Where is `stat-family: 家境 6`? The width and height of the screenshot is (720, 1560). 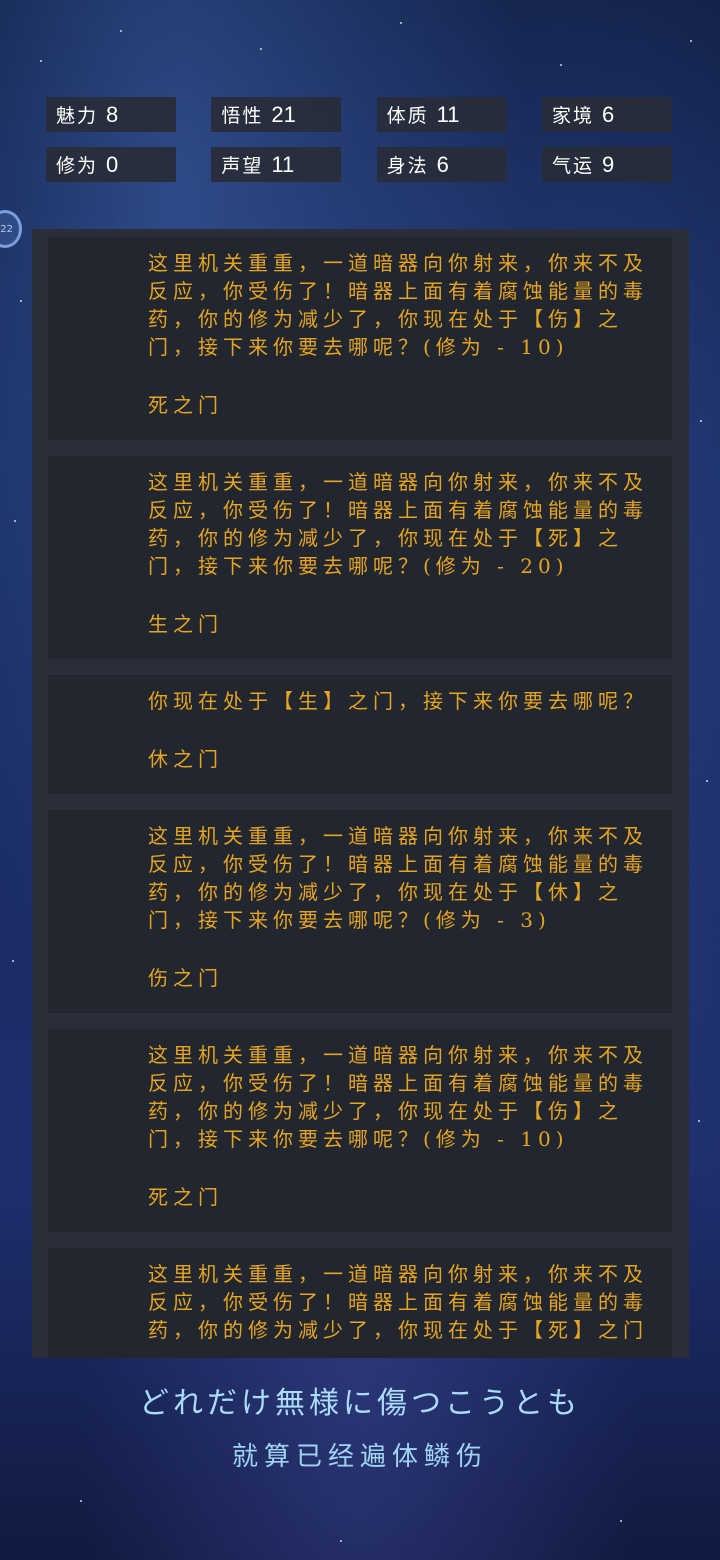 stat-family: 家境 6 is located at coordinates (606, 114).